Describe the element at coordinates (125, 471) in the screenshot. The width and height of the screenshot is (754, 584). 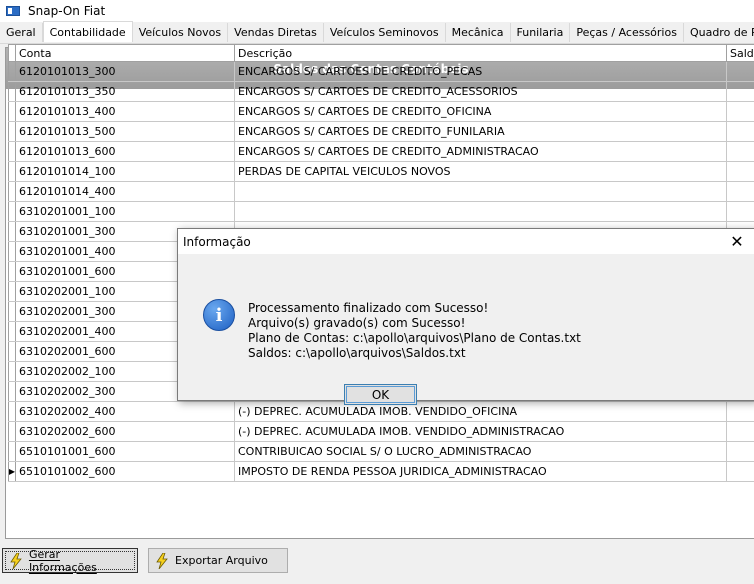
I see `cell-conta: 6510101002_600` at that location.